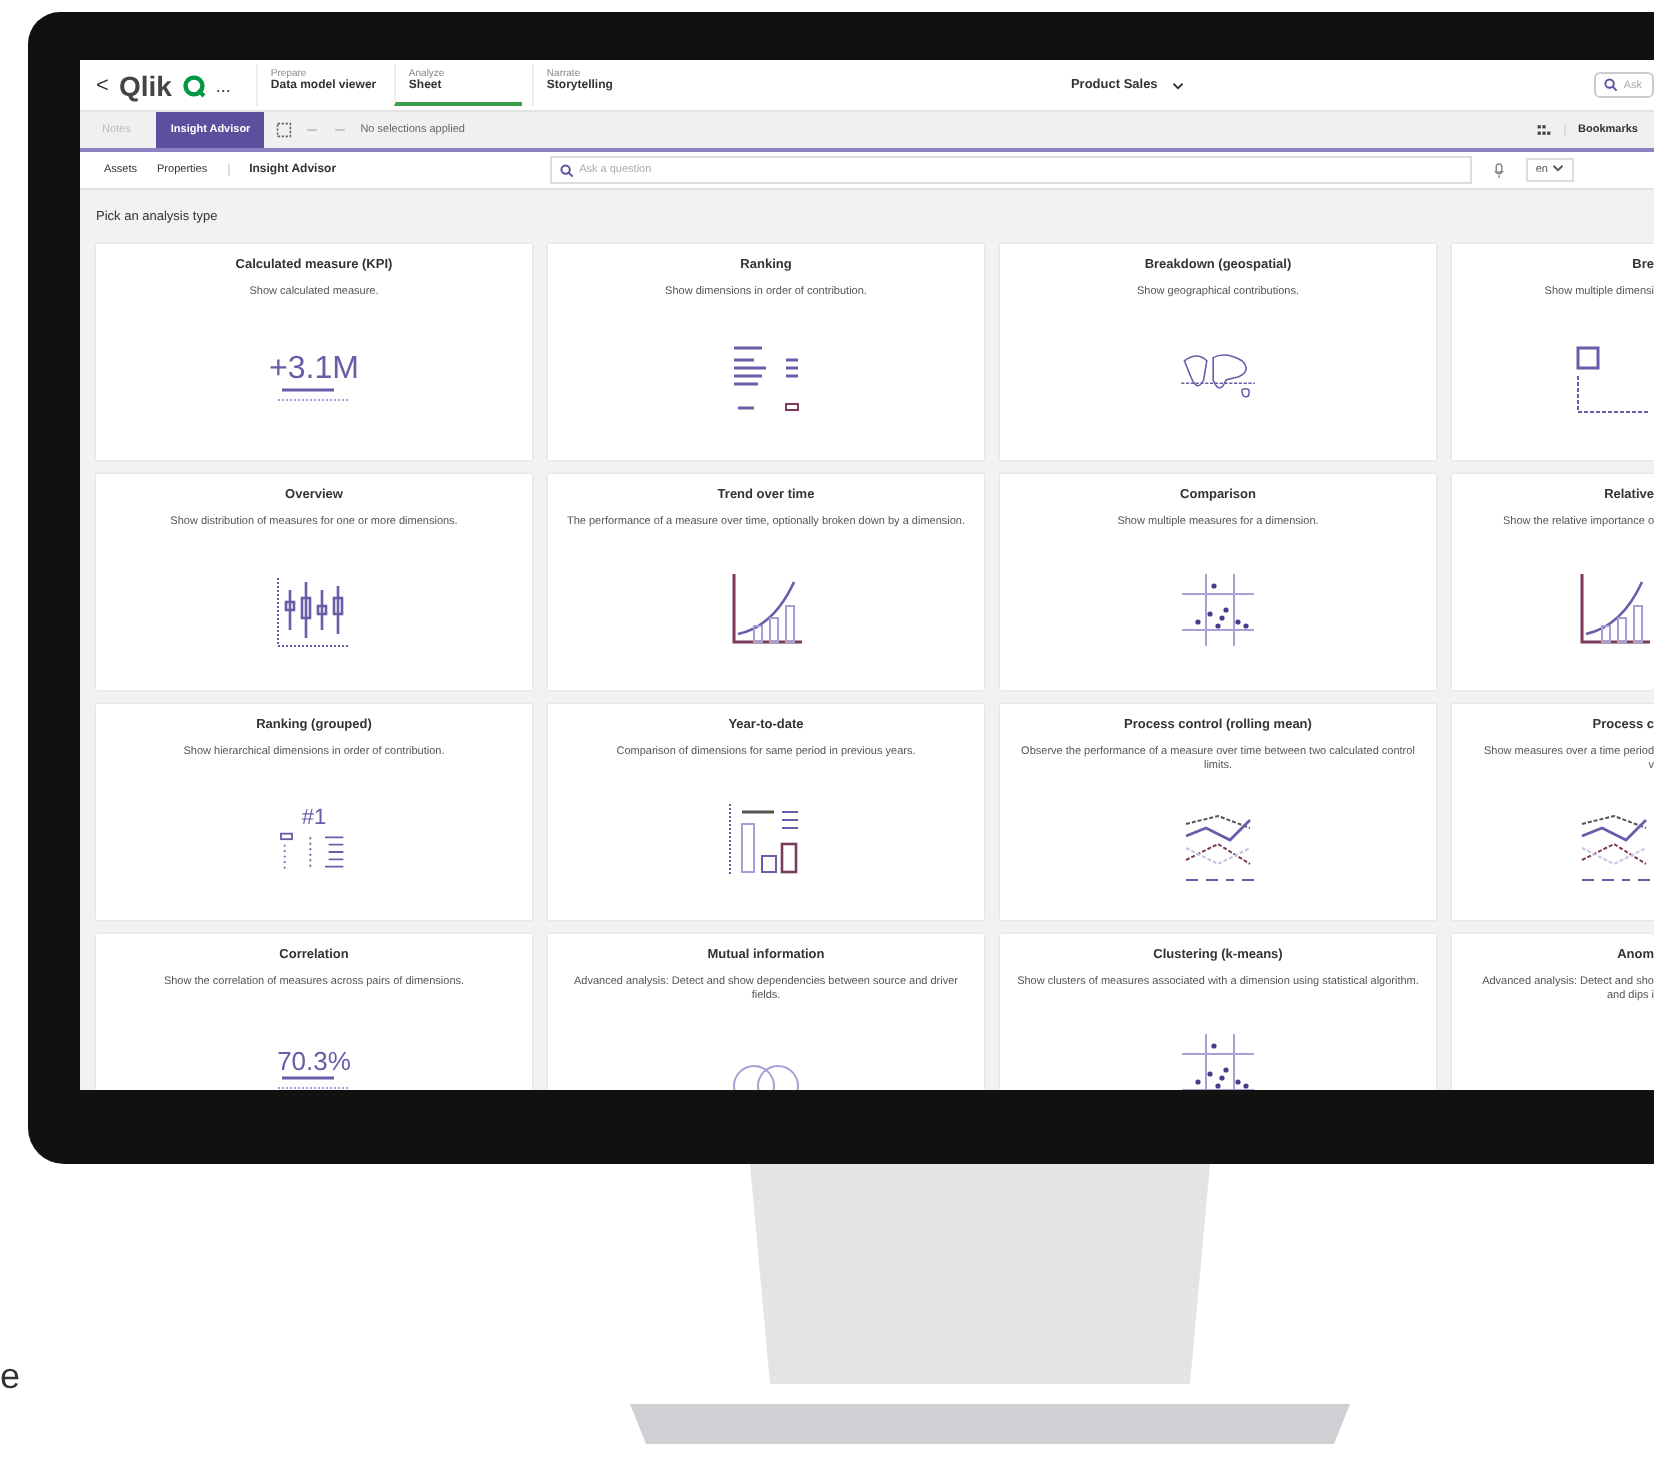 The image size is (1654, 1464). Describe the element at coordinates (314, 370) in the screenshot. I see `figure-value: +3.1M` at that location.